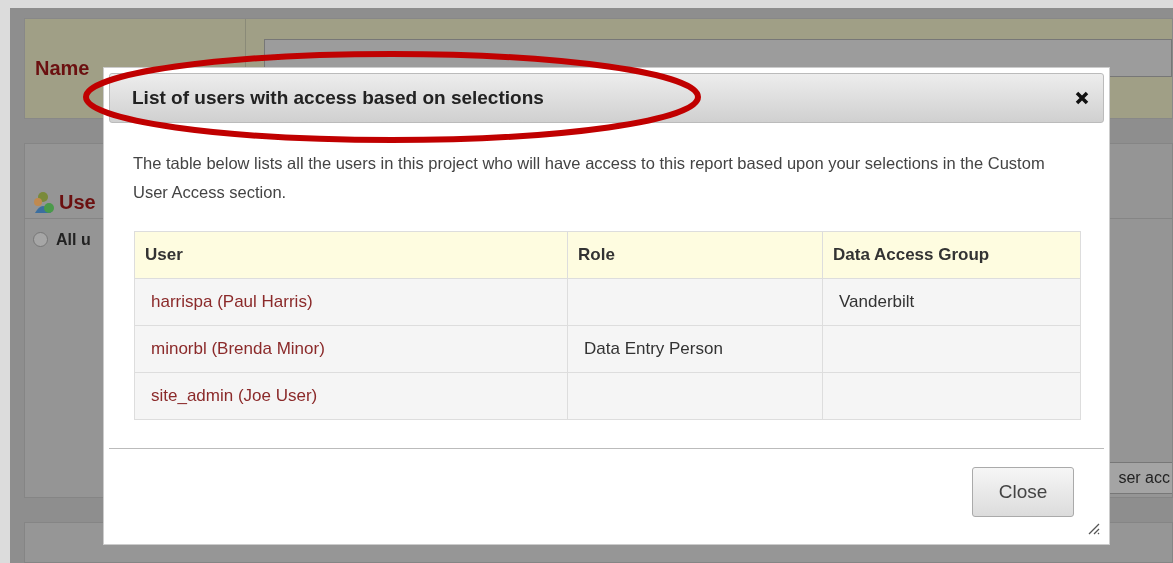 The image size is (1173, 563). What do you see at coordinates (589, 177) in the screenshot?
I see `description-text: The table below lists all the users in this project who will have access to this report based upon your selections in the Custom User Access section.` at bounding box center [589, 177].